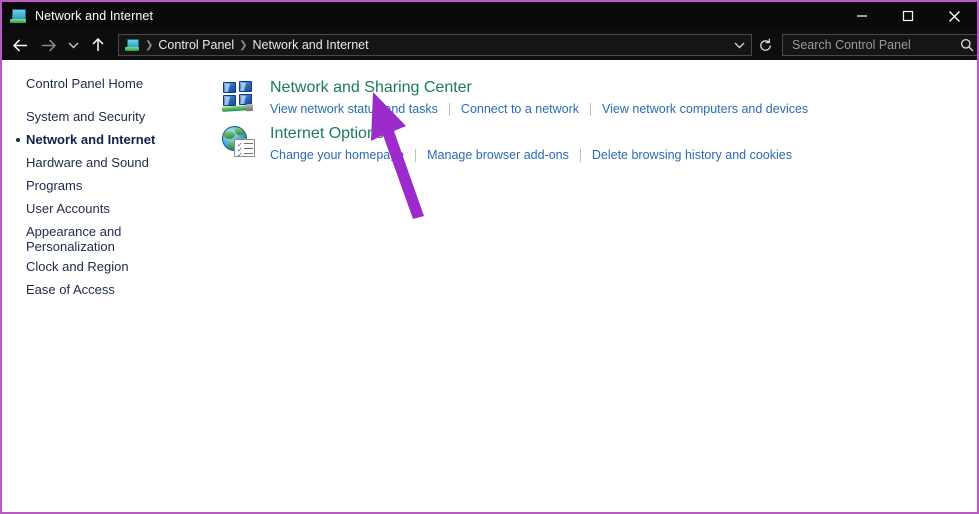 The image size is (979, 514). I want to click on sidebar-item-user-accounts: User Accounts, so click(56, 209).